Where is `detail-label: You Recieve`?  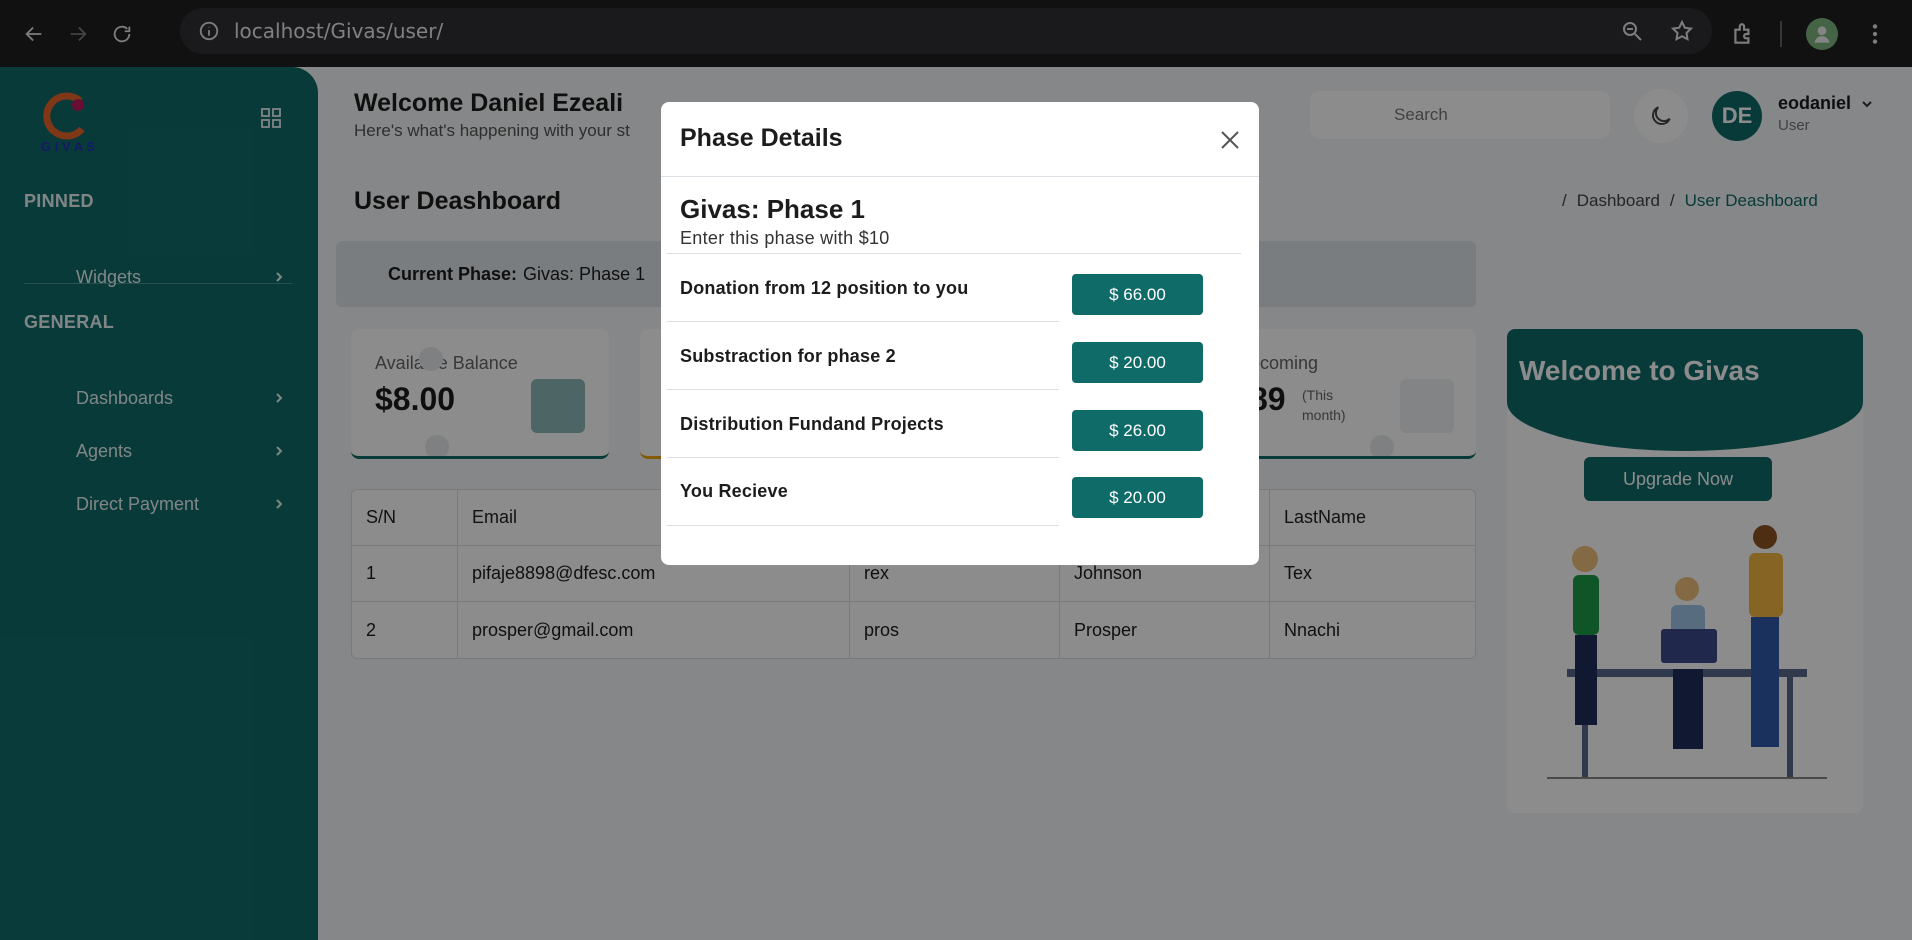 detail-label: You Recieve is located at coordinates (734, 491).